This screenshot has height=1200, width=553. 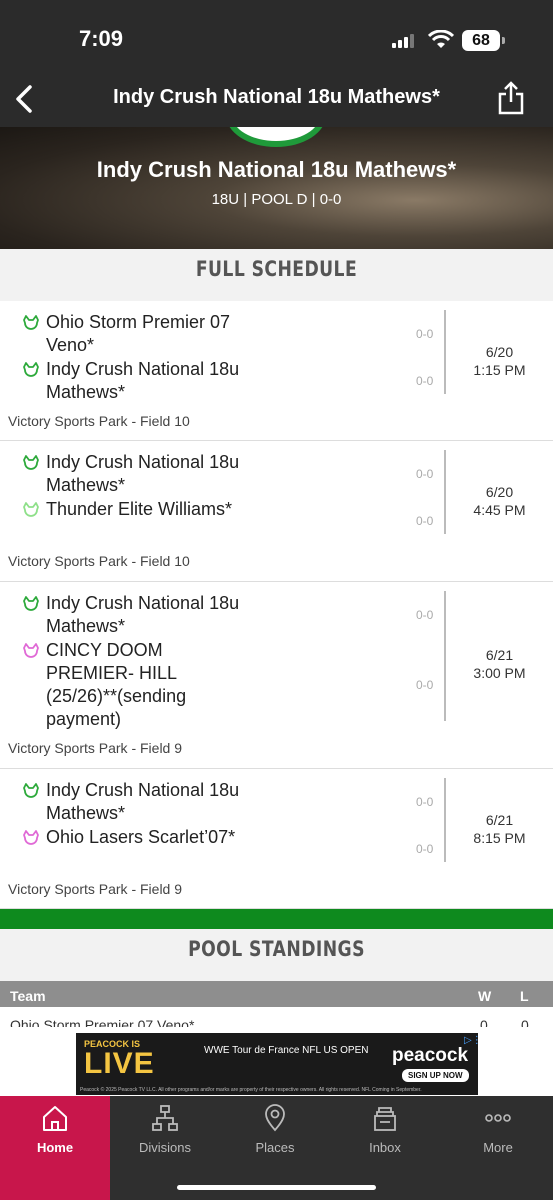 What do you see at coordinates (499, 673) in the screenshot?
I see `game-time: 3:00 PM` at bounding box center [499, 673].